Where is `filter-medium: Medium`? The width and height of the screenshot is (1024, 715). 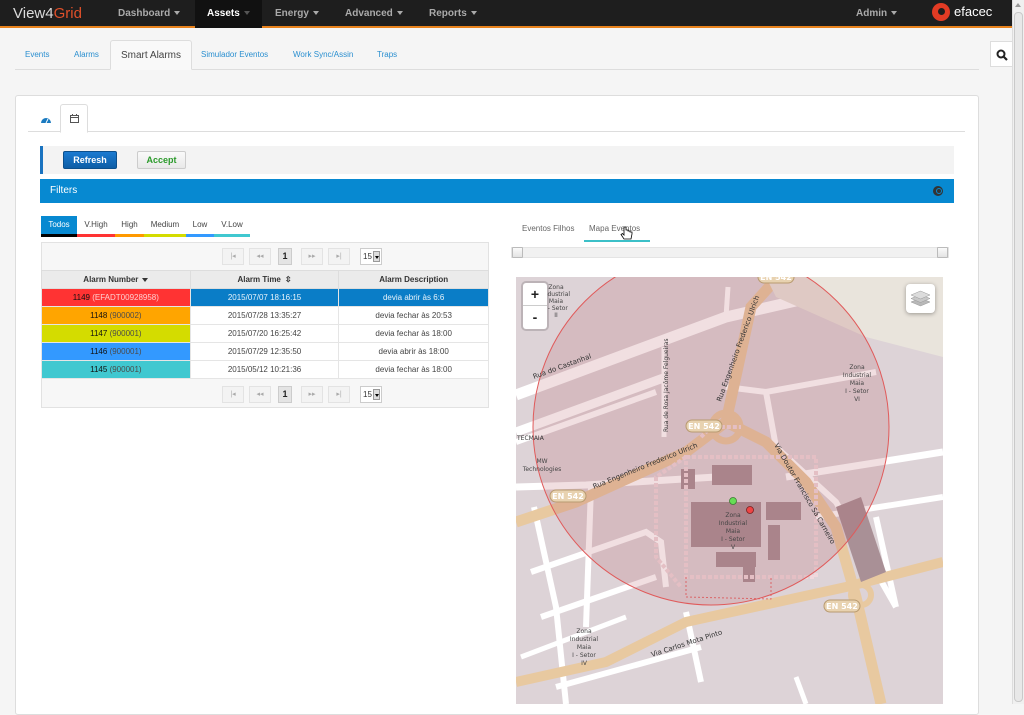 filter-medium: Medium is located at coordinates (165, 226).